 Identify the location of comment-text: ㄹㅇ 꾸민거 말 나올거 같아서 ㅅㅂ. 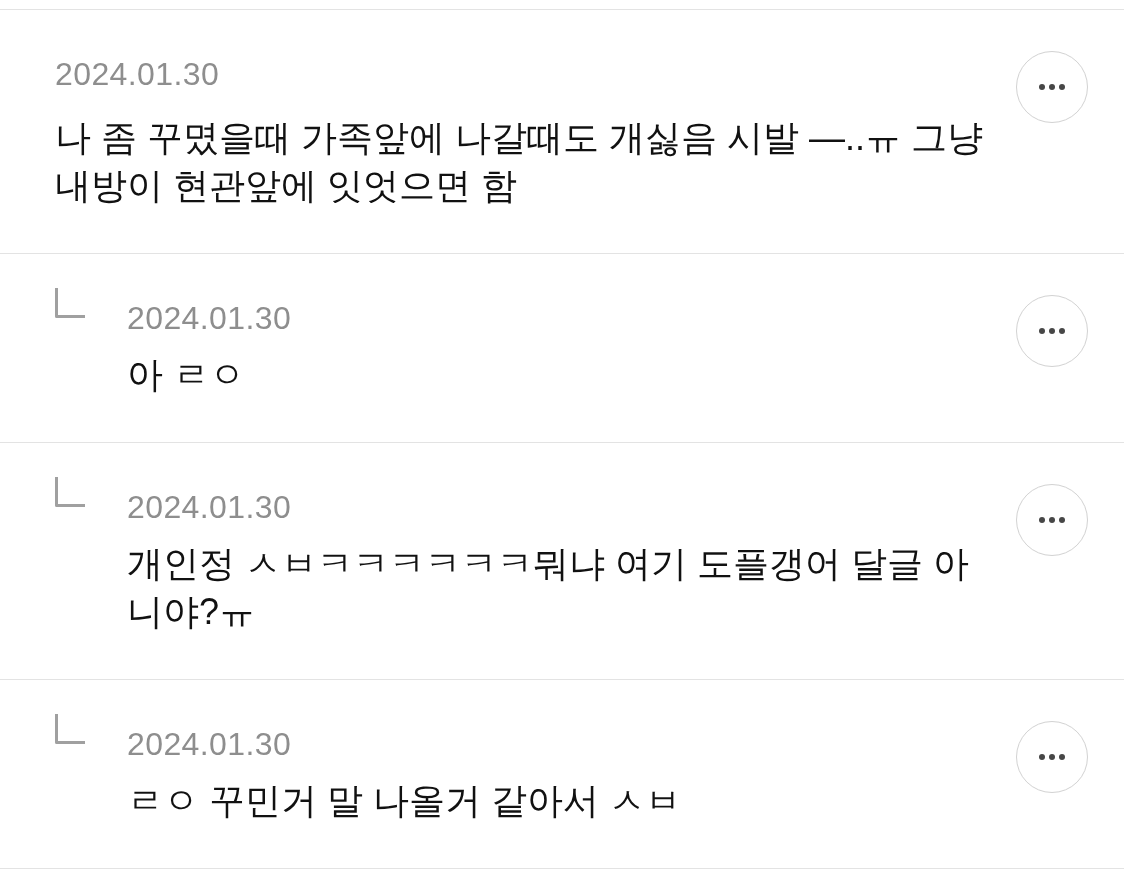
(404, 801).